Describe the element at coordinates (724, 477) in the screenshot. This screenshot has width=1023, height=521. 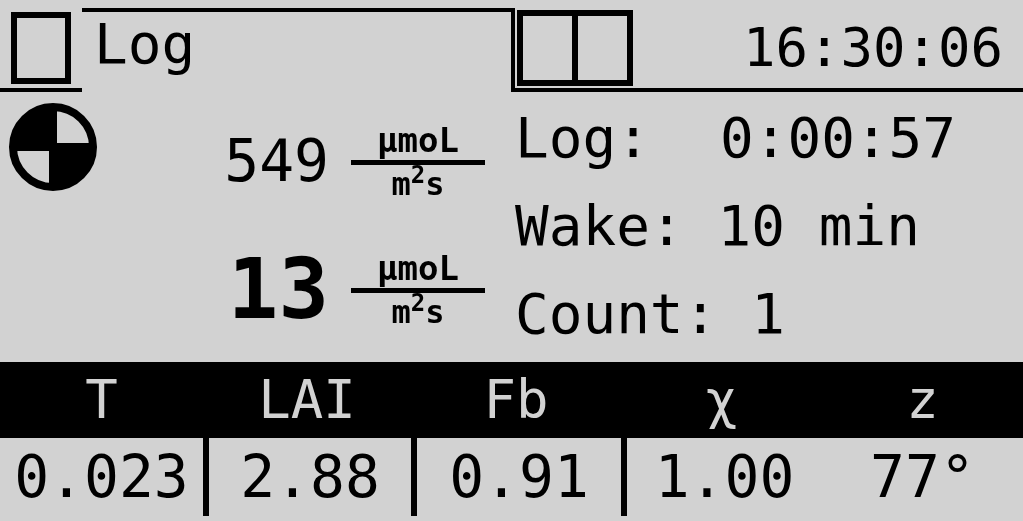
I see `table-cell: 1.00` at that location.